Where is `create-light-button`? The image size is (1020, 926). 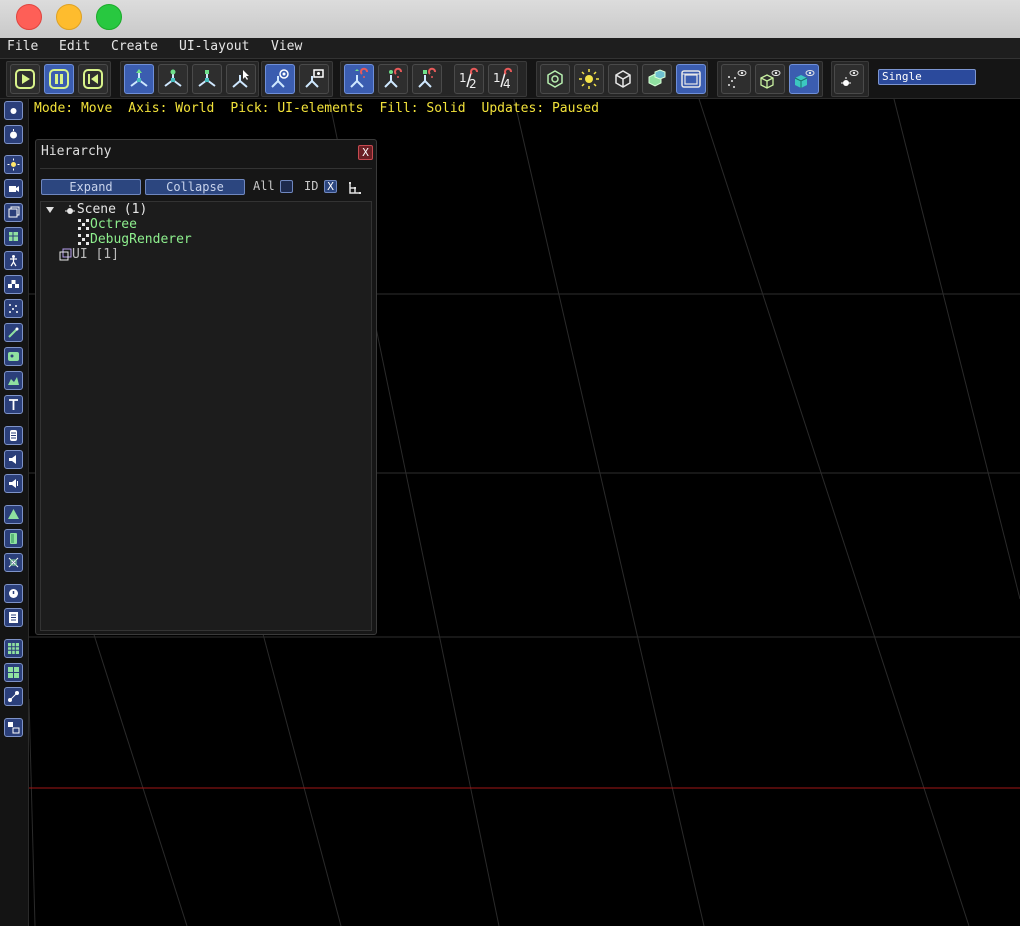
create-light-button is located at coordinates (13, 164).